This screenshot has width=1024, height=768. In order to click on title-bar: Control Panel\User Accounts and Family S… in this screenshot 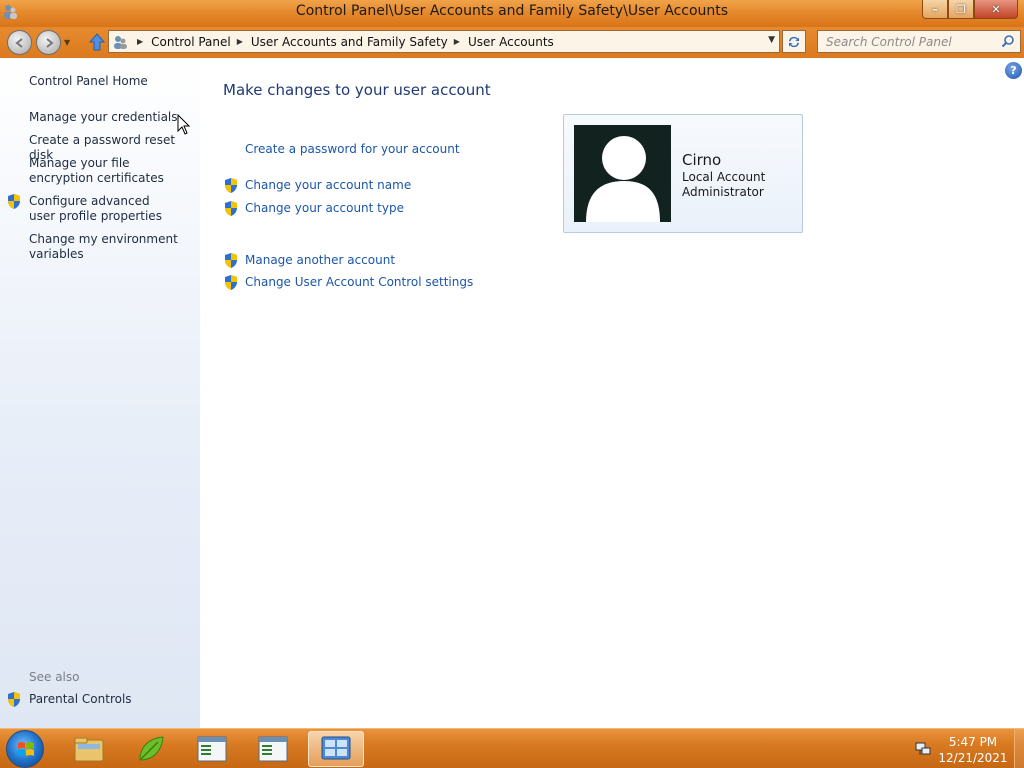, I will do `click(512, 13)`.